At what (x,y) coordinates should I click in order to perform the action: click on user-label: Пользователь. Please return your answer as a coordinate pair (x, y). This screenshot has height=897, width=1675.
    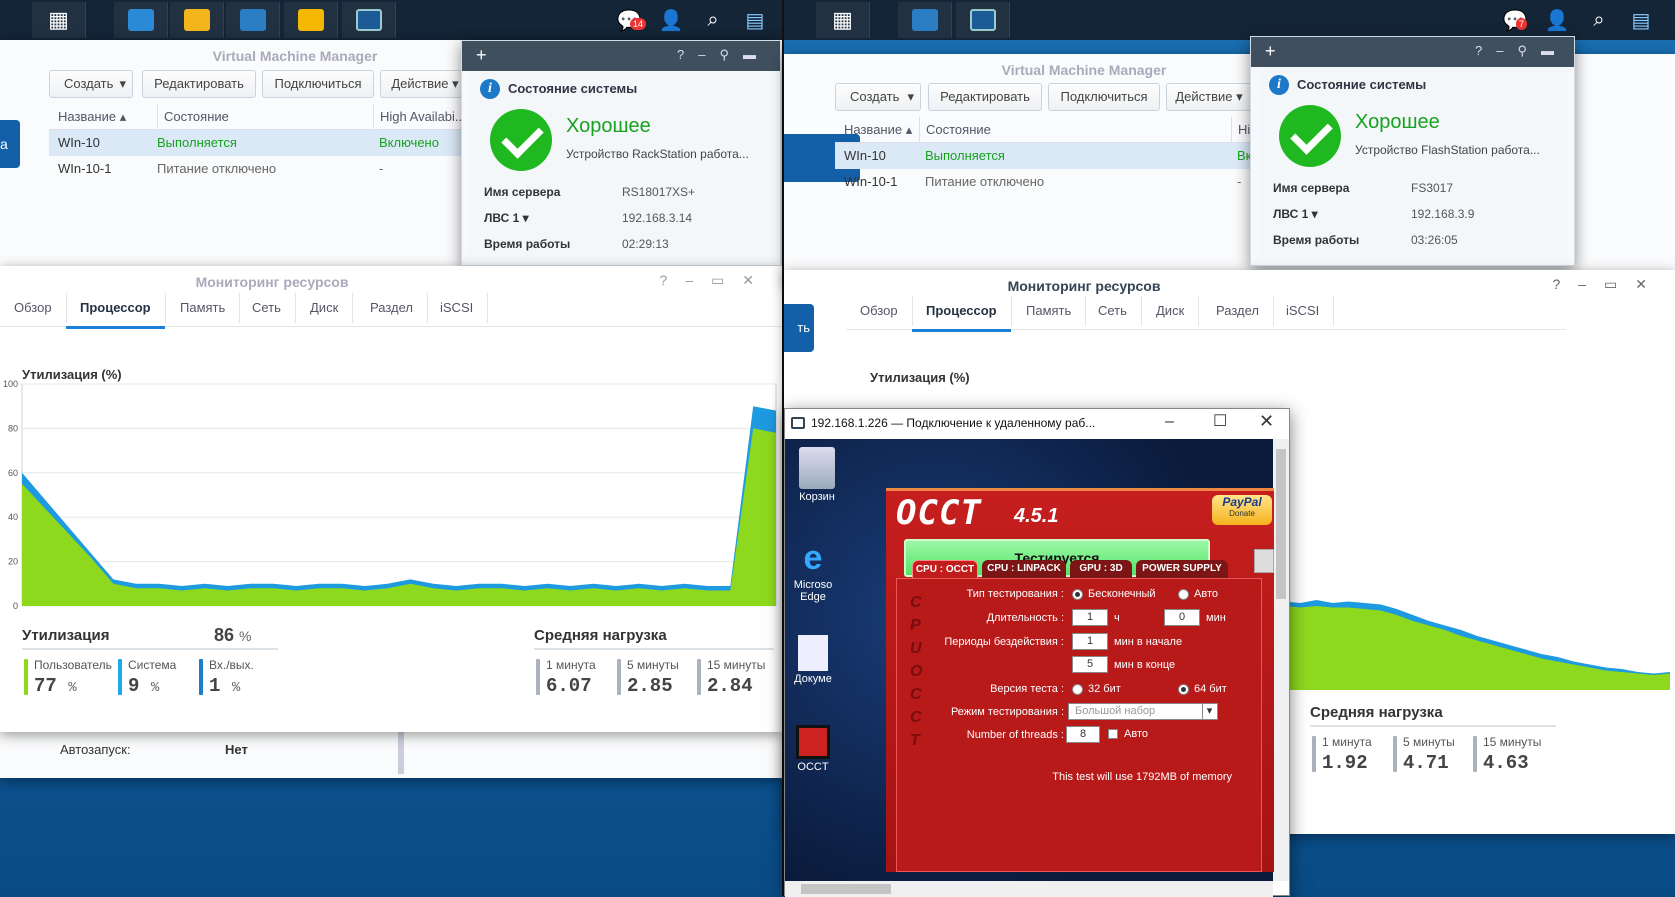
    Looking at the image, I should click on (73, 665).